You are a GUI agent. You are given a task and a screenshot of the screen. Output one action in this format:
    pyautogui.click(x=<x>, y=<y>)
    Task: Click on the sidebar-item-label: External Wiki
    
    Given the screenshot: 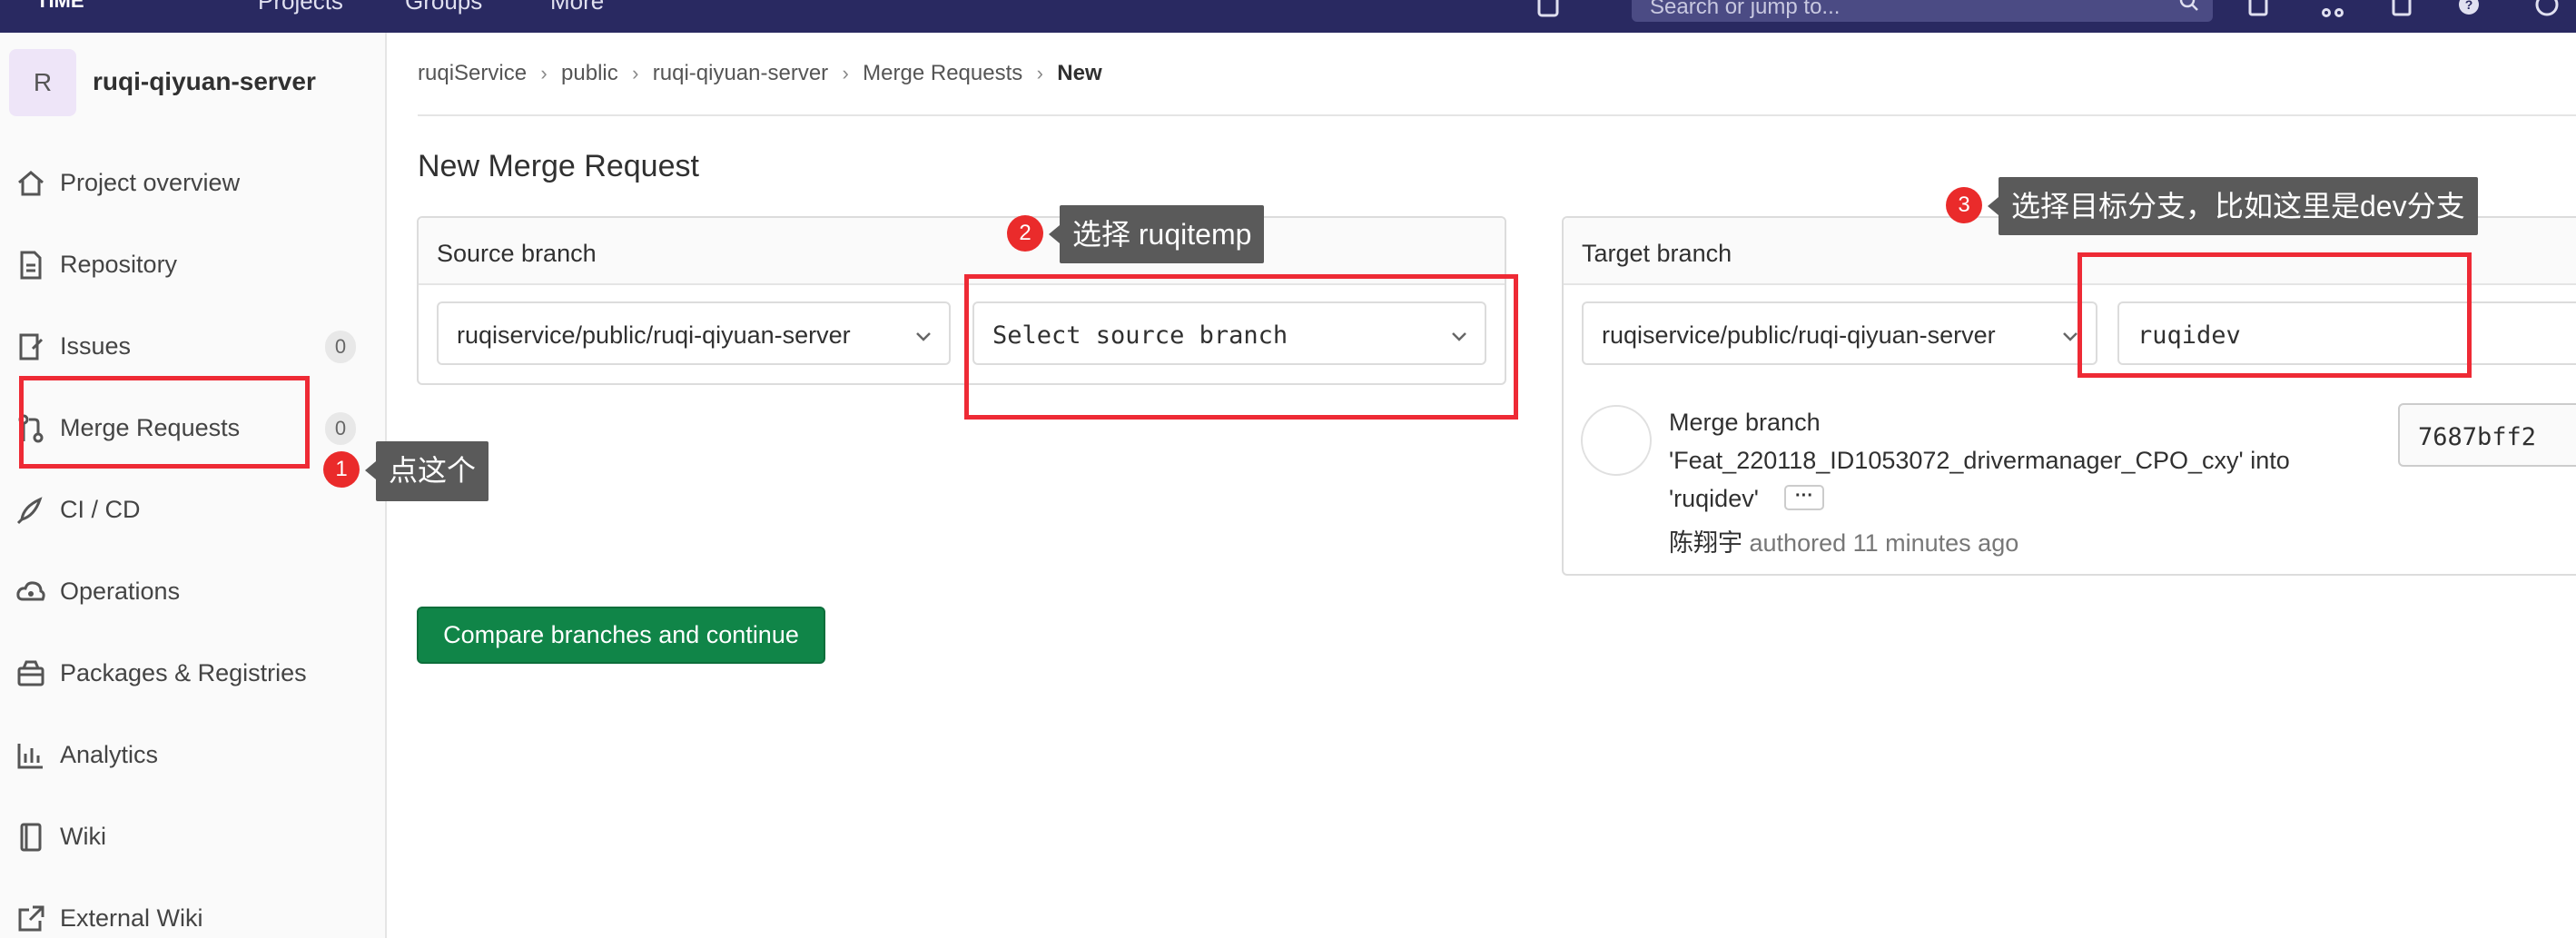 What is the action you would take?
    pyautogui.click(x=131, y=918)
    